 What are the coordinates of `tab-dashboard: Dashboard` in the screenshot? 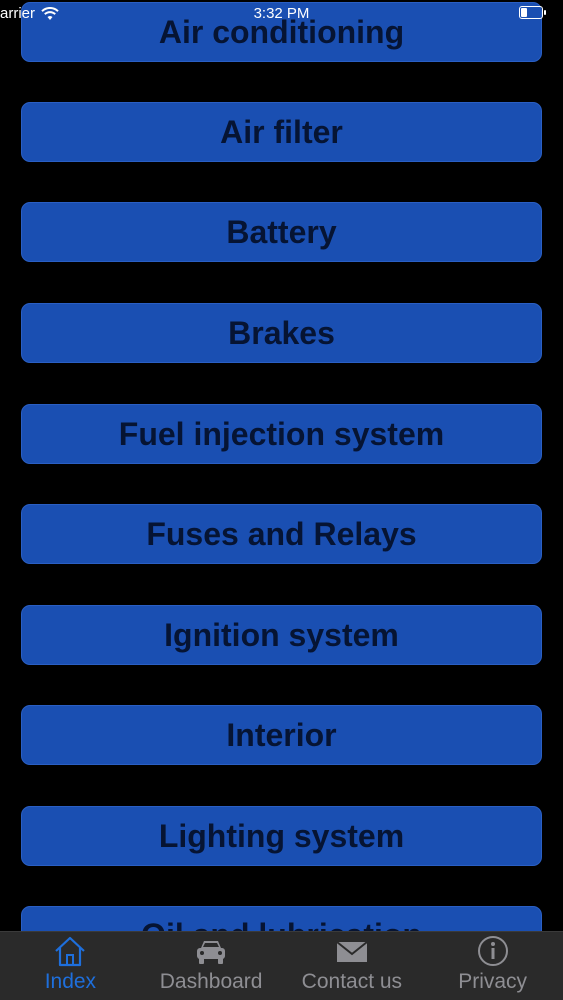 It's located at (211, 966).